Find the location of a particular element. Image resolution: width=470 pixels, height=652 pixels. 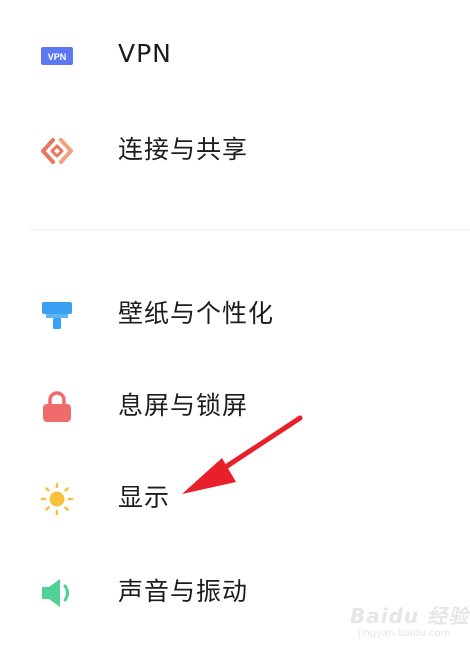

settings-item-vpn: VPN VPN is located at coordinates (235, 54).